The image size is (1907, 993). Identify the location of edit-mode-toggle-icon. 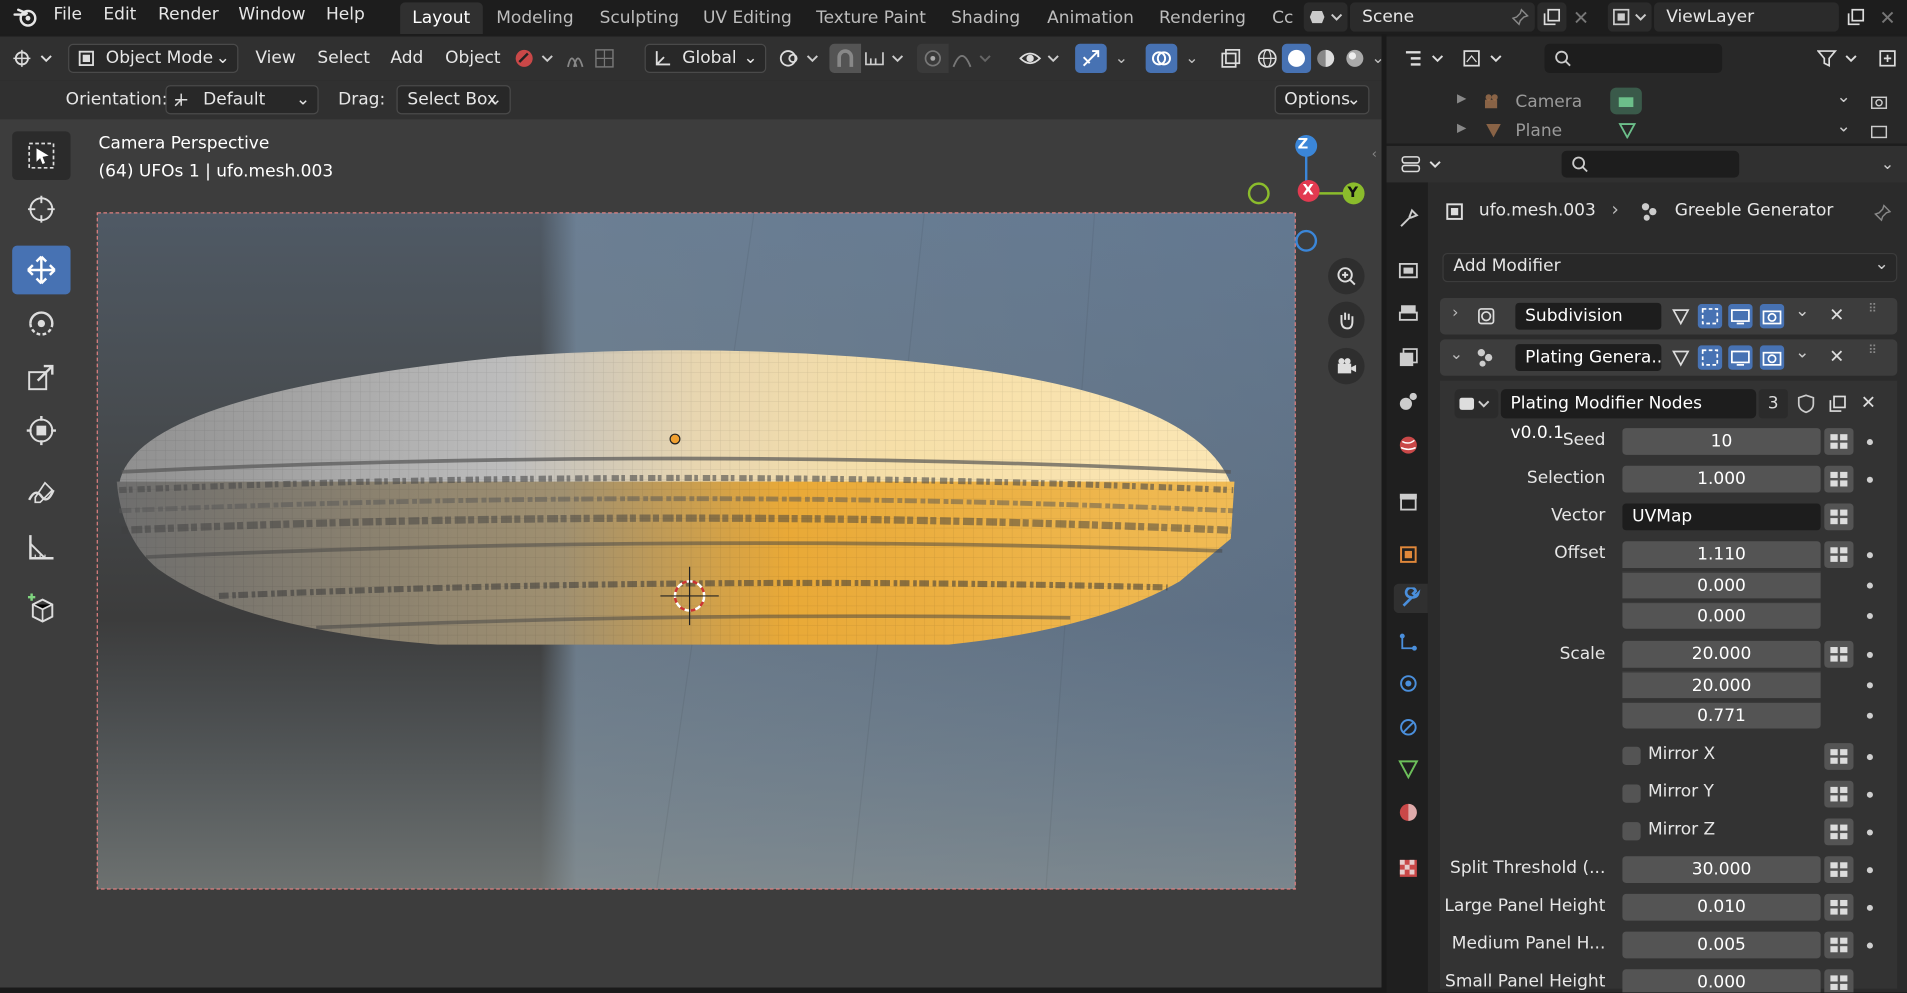
(1681, 316).